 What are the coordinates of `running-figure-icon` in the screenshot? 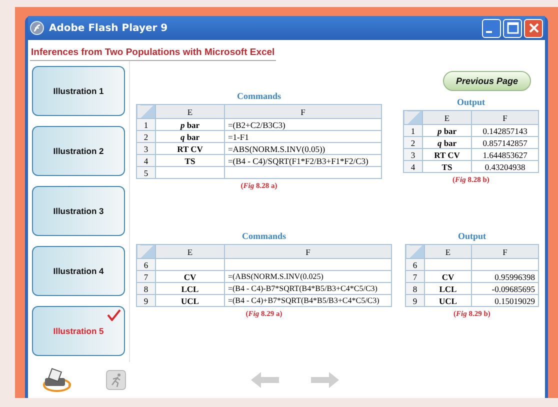 It's located at (116, 380).